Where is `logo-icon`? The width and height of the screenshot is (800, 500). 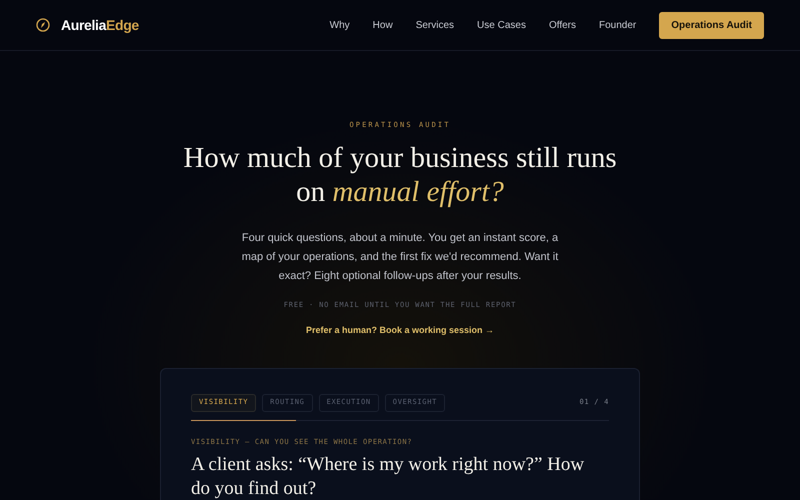 logo-icon is located at coordinates (43, 25).